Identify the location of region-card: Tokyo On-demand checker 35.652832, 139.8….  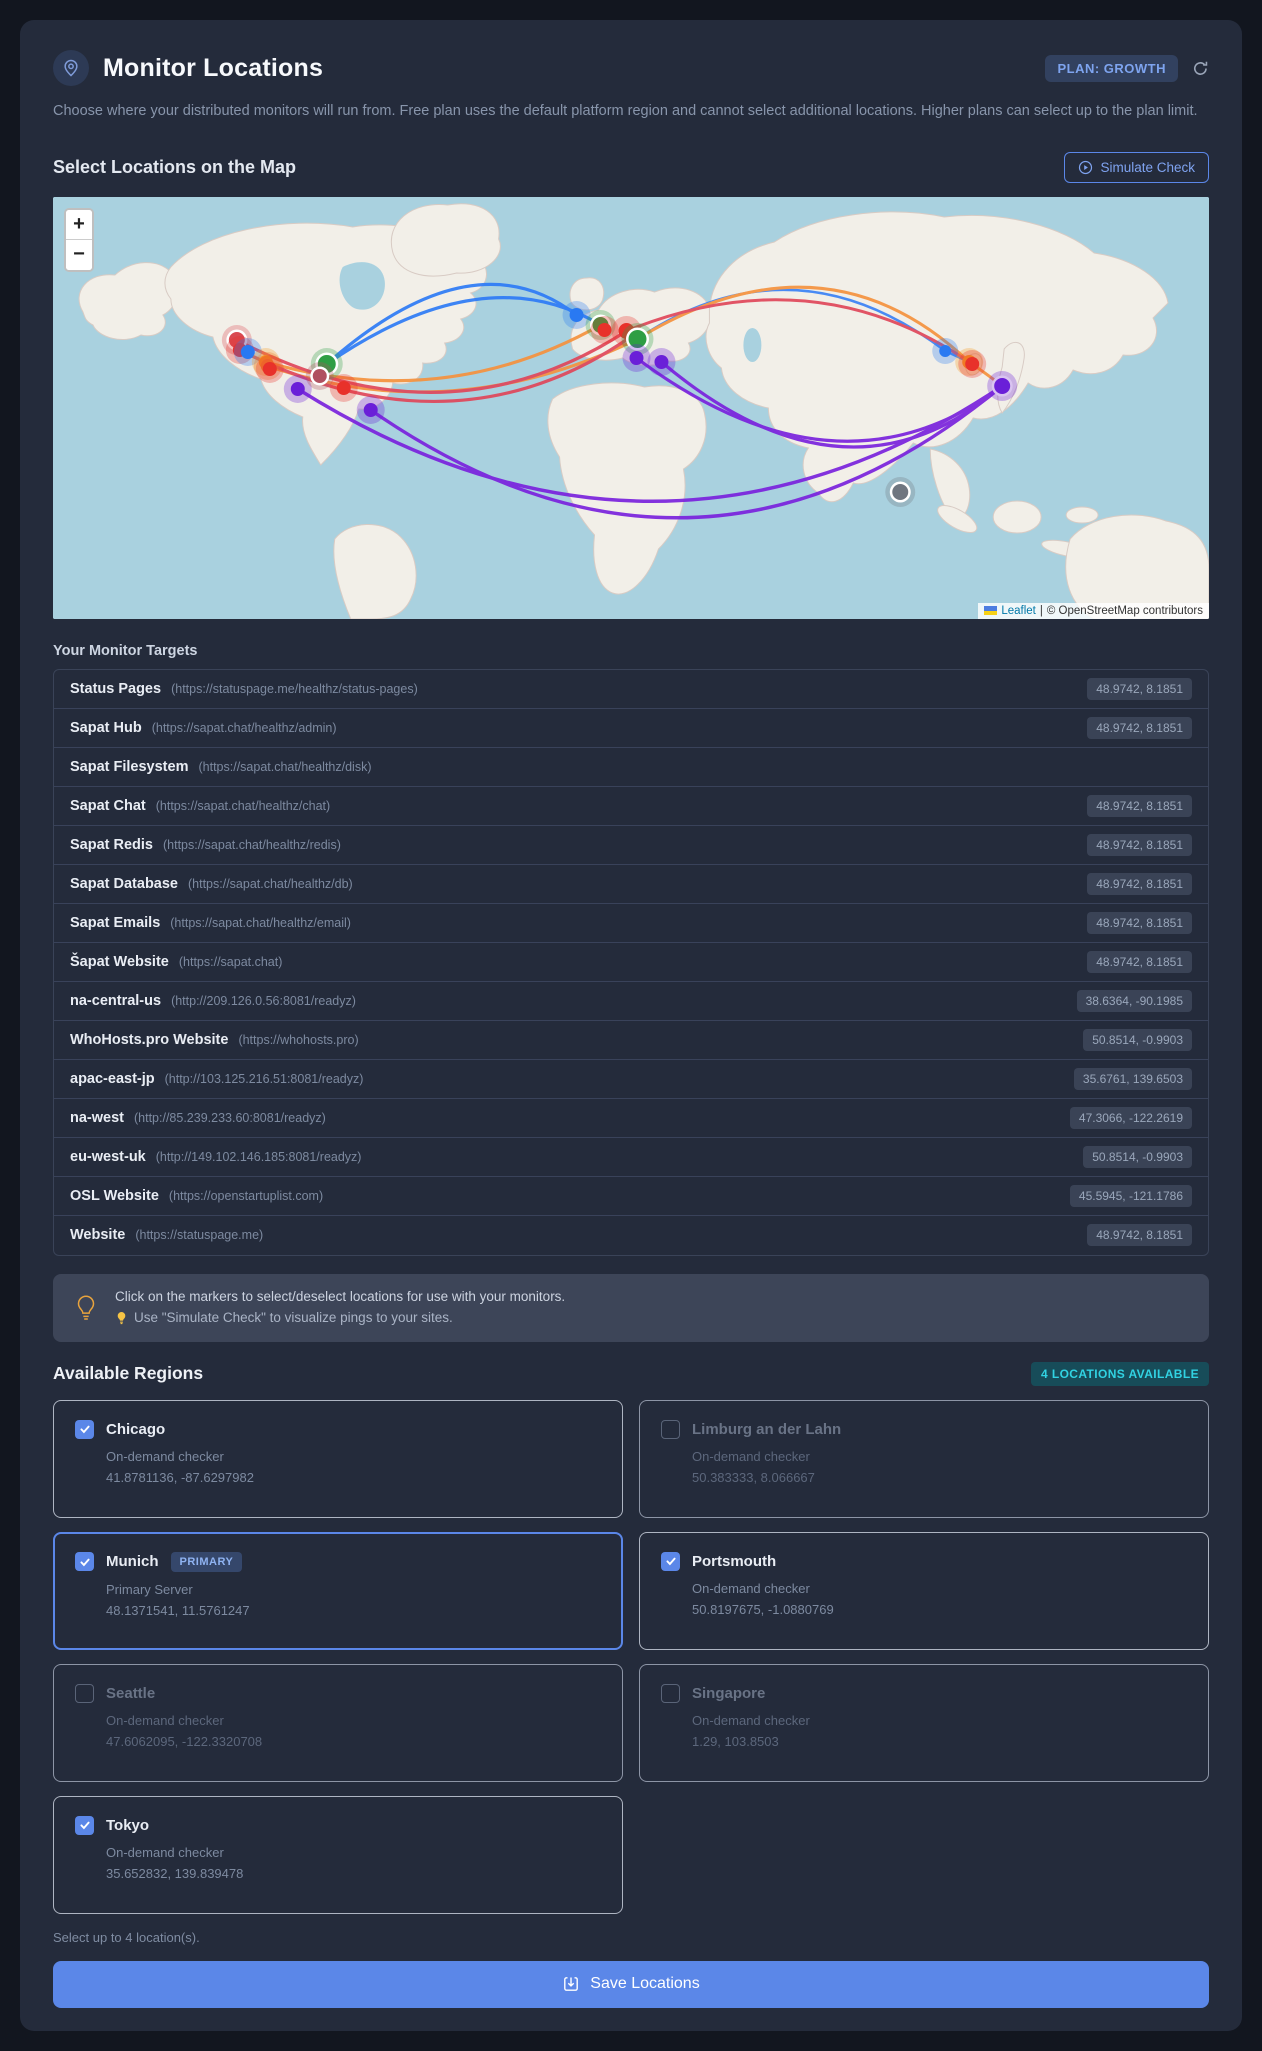
(338, 1854).